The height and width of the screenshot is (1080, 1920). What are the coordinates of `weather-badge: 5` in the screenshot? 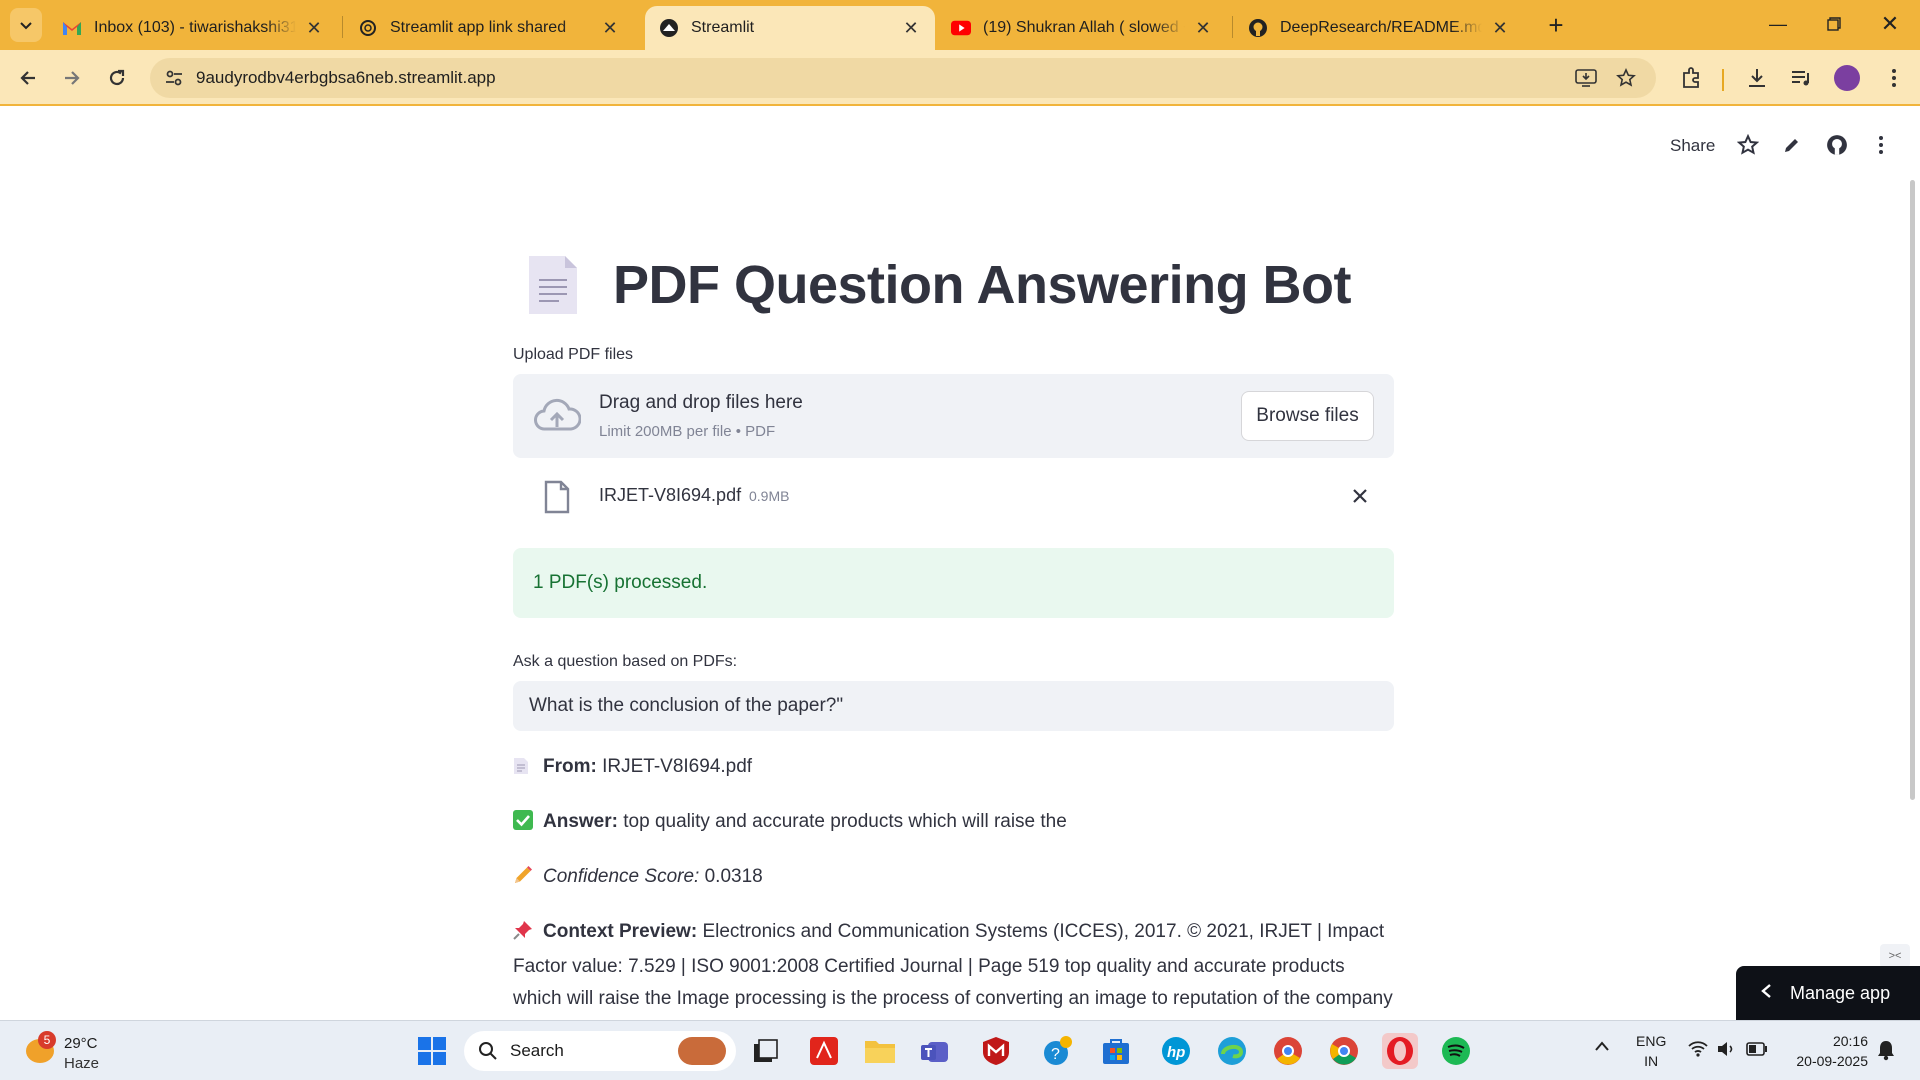 It's located at (47, 1040).